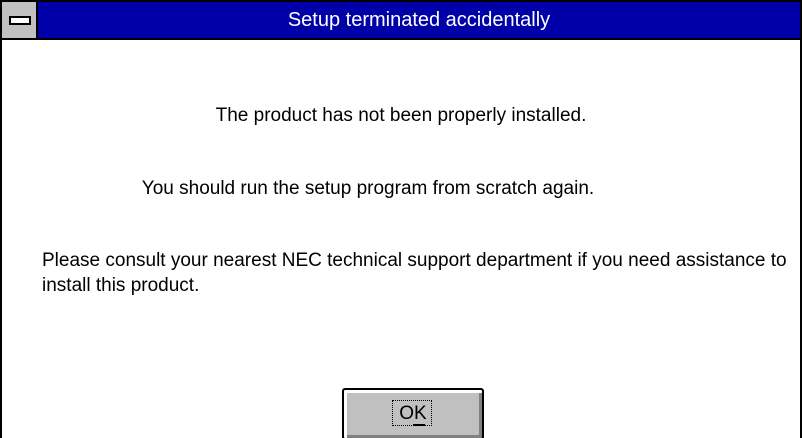 This screenshot has width=802, height=438. I want to click on ok-button: OK, so click(413, 413).